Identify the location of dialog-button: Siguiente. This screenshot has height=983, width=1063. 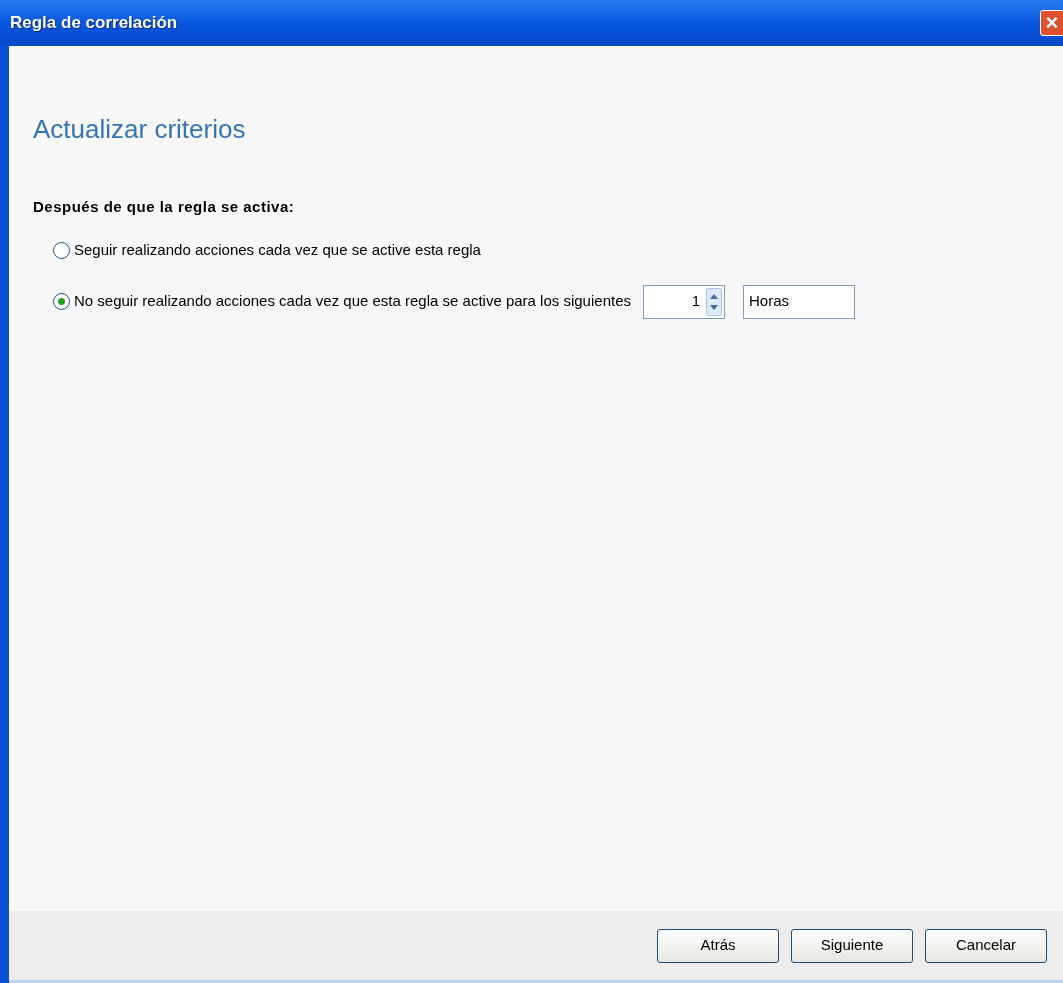
(852, 945).